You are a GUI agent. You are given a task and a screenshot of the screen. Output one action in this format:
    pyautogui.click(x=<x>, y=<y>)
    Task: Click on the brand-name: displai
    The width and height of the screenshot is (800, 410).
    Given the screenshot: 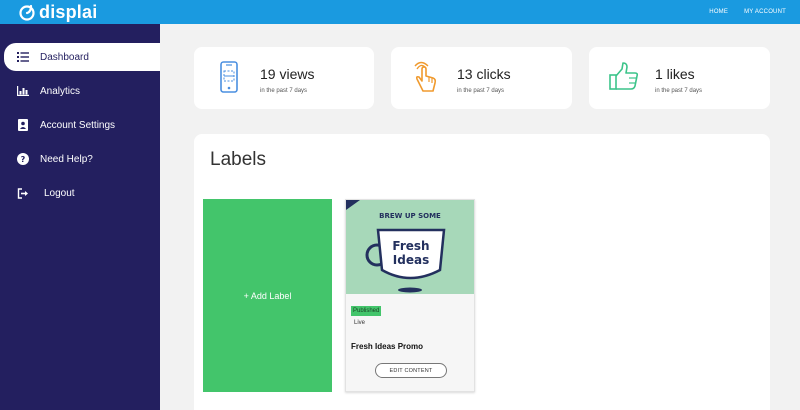 What is the action you would take?
    pyautogui.click(x=68, y=11)
    